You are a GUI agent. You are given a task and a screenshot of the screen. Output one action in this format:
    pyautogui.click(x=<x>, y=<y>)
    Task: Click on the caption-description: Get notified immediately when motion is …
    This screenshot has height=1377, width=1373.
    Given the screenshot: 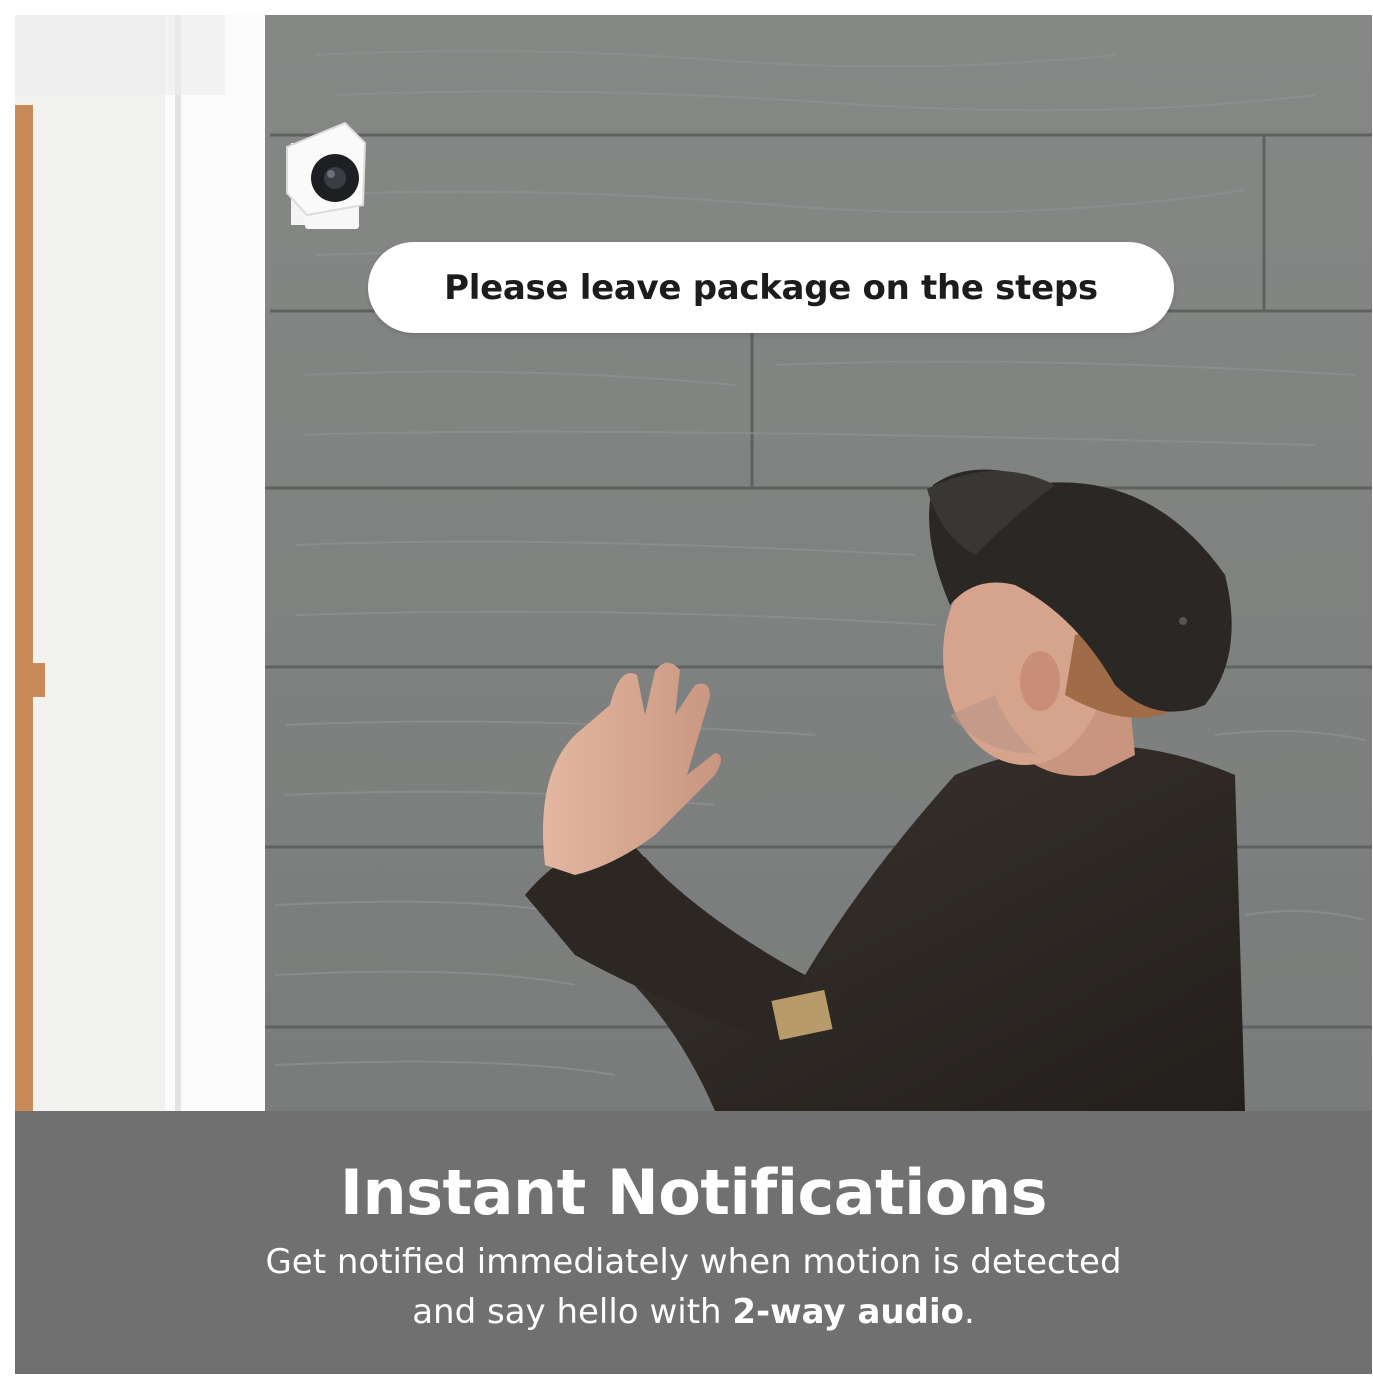 What is the action you would take?
    pyautogui.click(x=693, y=1287)
    